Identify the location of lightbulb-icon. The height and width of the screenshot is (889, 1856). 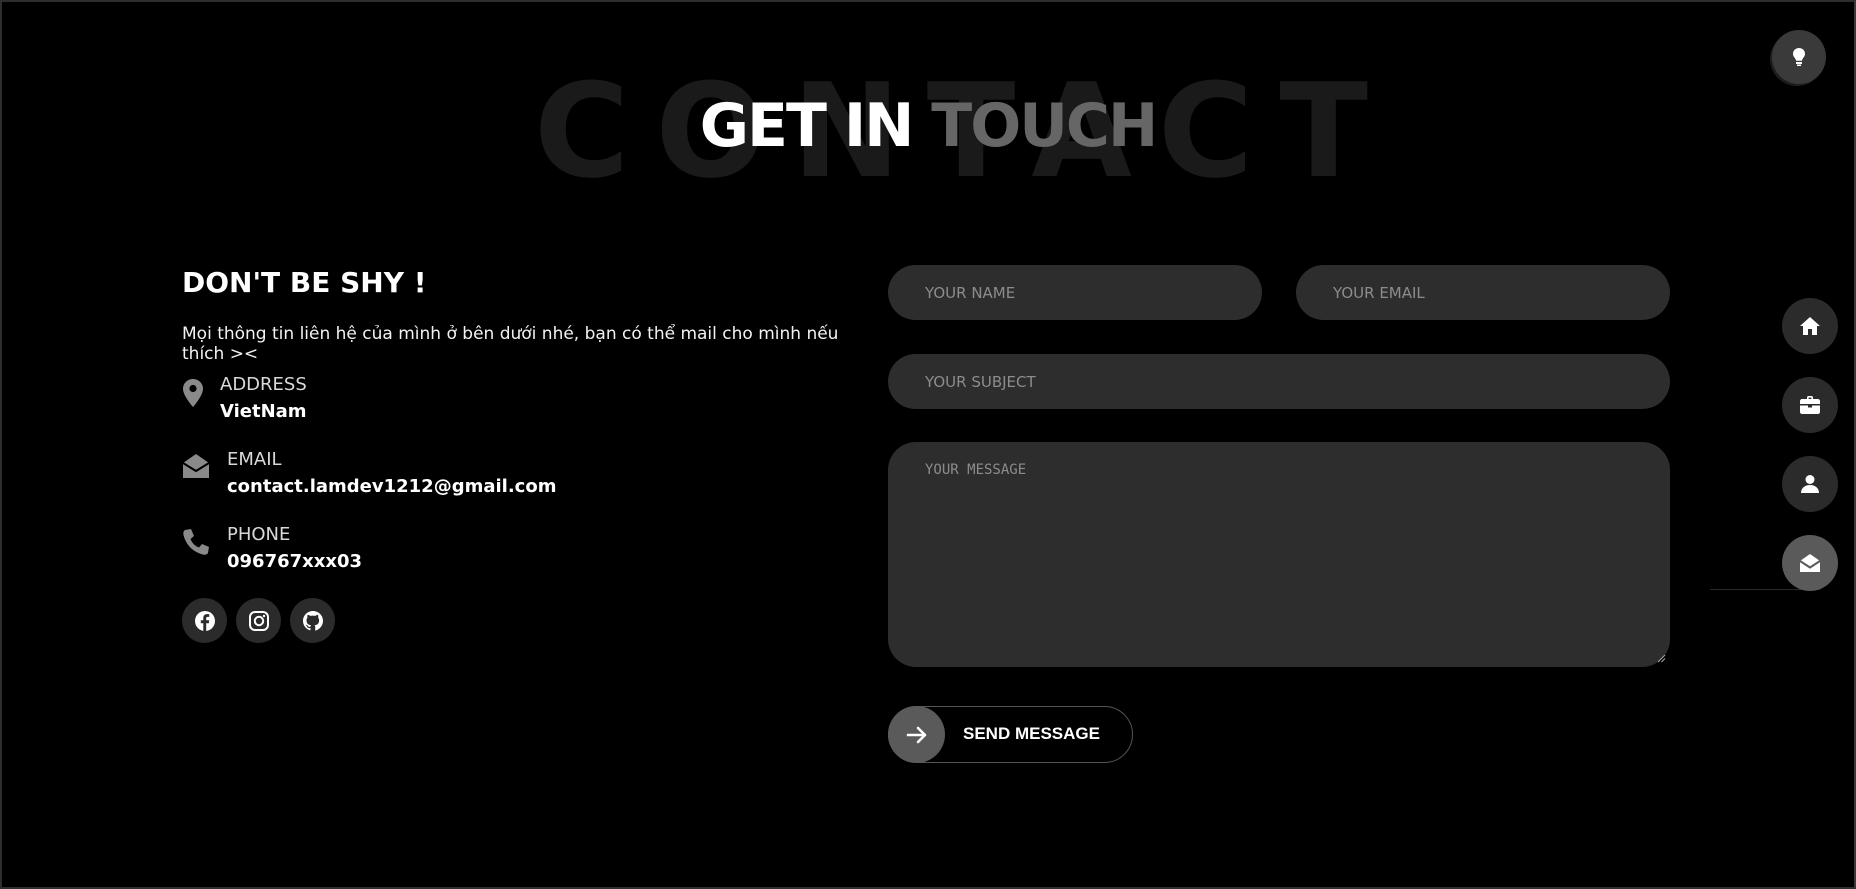
(1799, 57).